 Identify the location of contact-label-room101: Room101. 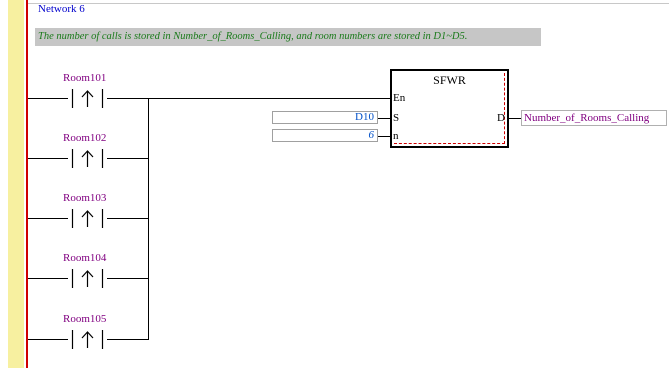
(85, 78).